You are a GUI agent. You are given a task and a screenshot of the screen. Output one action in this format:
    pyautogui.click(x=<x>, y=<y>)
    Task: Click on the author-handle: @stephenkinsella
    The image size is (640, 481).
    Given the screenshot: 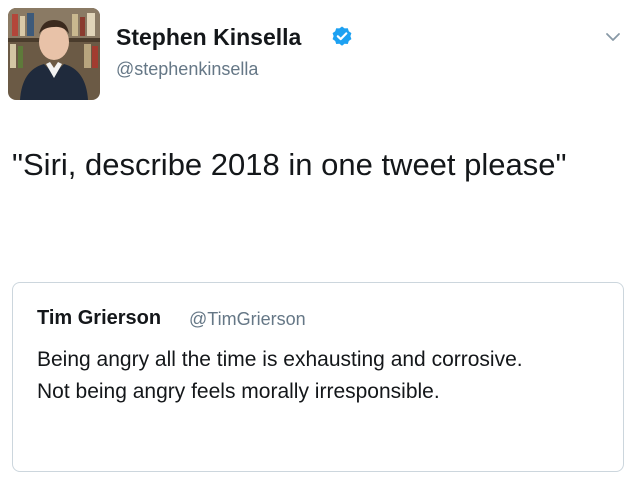 What is the action you would take?
    pyautogui.click(x=187, y=69)
    